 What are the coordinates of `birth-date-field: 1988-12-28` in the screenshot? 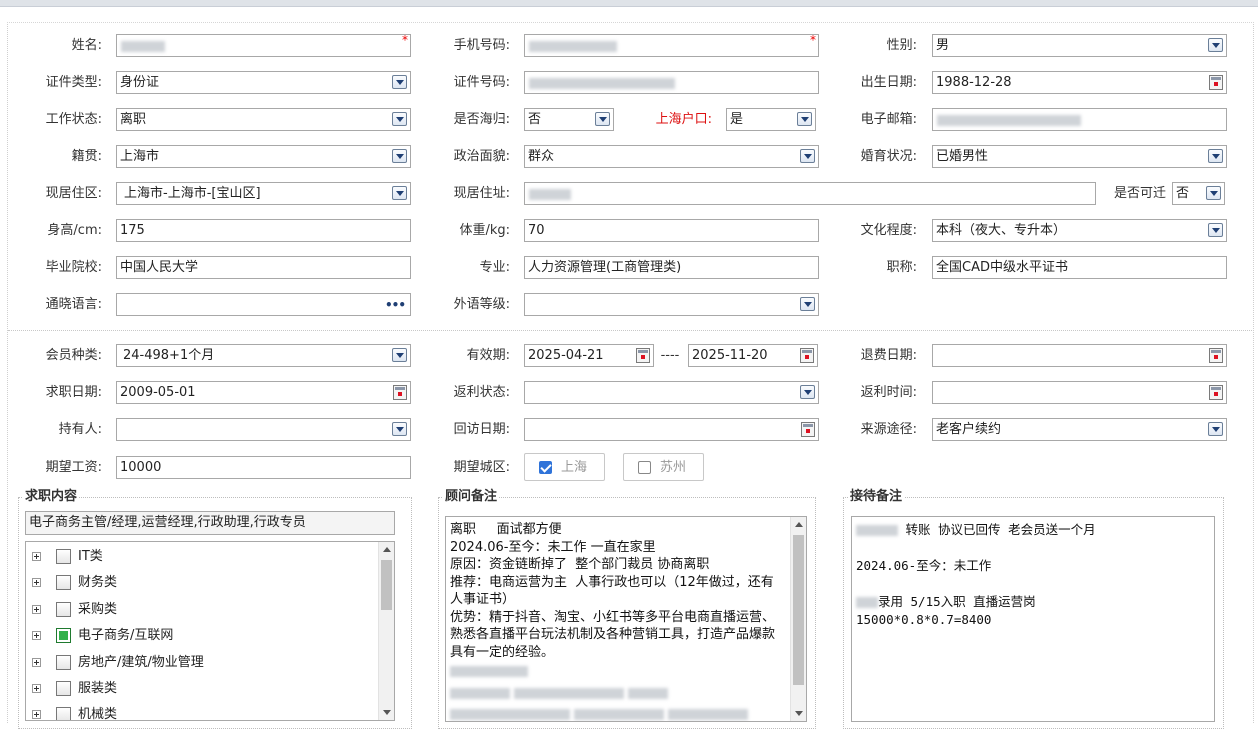 It's located at (1079, 82).